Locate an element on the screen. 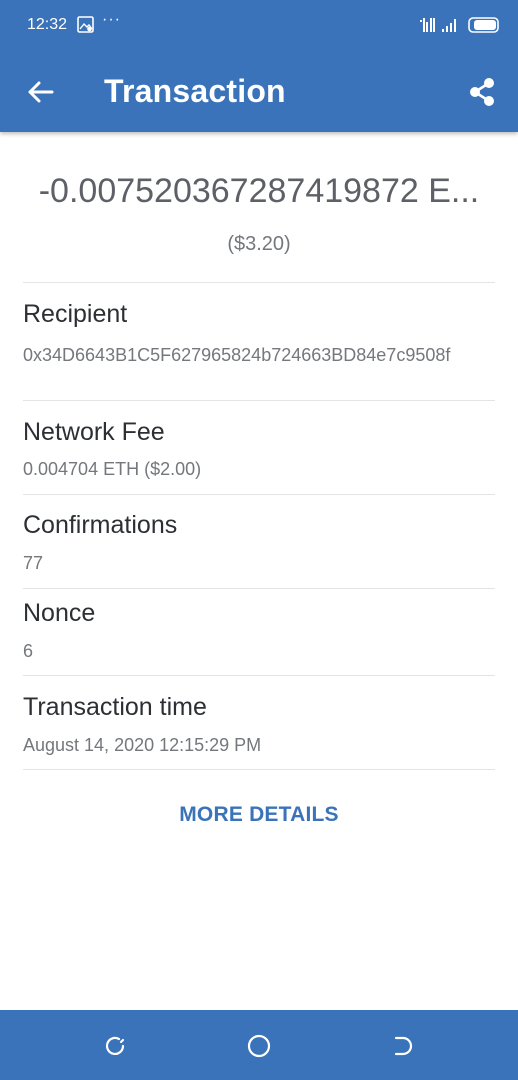  recents-icon is located at coordinates (115, 1045).